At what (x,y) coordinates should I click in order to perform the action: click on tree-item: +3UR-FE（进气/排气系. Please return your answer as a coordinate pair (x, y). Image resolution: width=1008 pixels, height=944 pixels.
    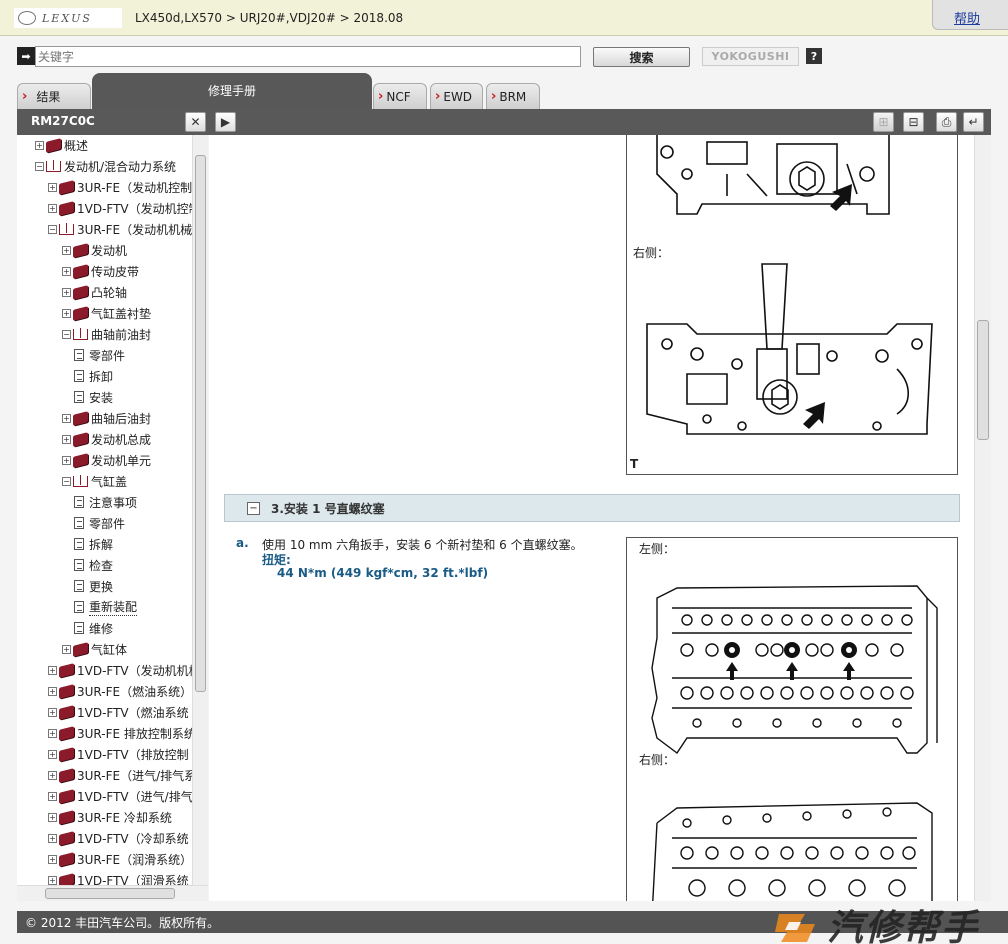
    Looking at the image, I should click on (122, 775).